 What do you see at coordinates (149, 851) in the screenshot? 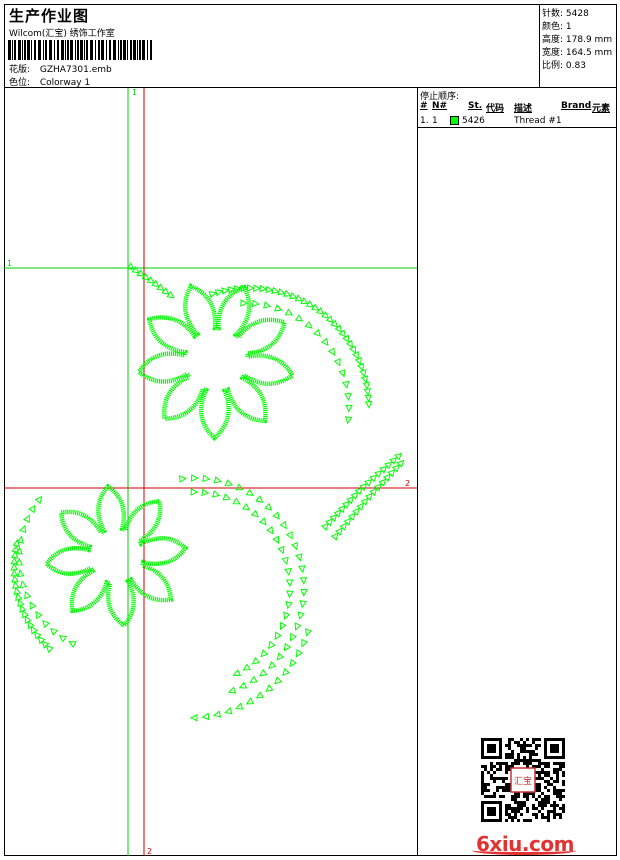
I see `guide-label-v-red: 2` at bounding box center [149, 851].